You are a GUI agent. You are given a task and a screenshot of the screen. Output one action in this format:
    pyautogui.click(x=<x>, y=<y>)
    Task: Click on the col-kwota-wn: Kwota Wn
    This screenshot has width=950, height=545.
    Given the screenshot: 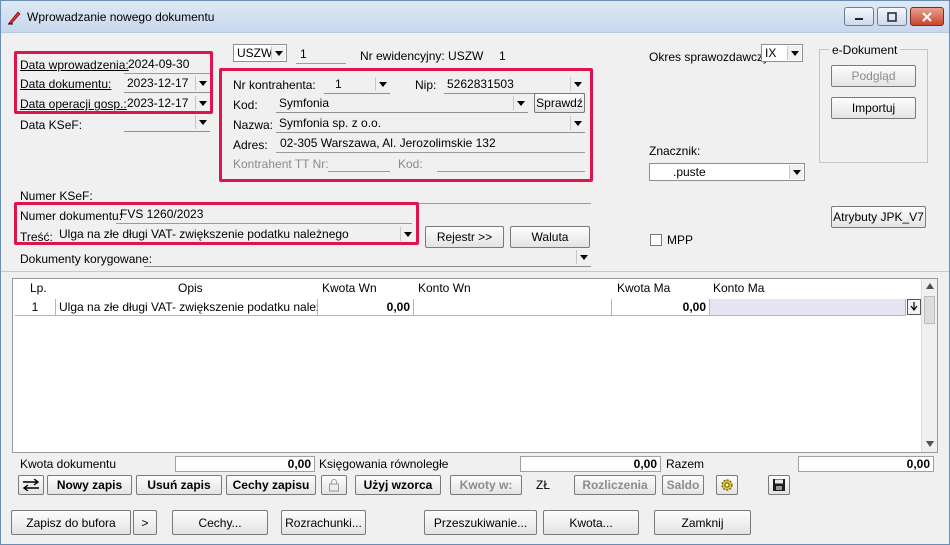 What is the action you would take?
    pyautogui.click(x=349, y=288)
    